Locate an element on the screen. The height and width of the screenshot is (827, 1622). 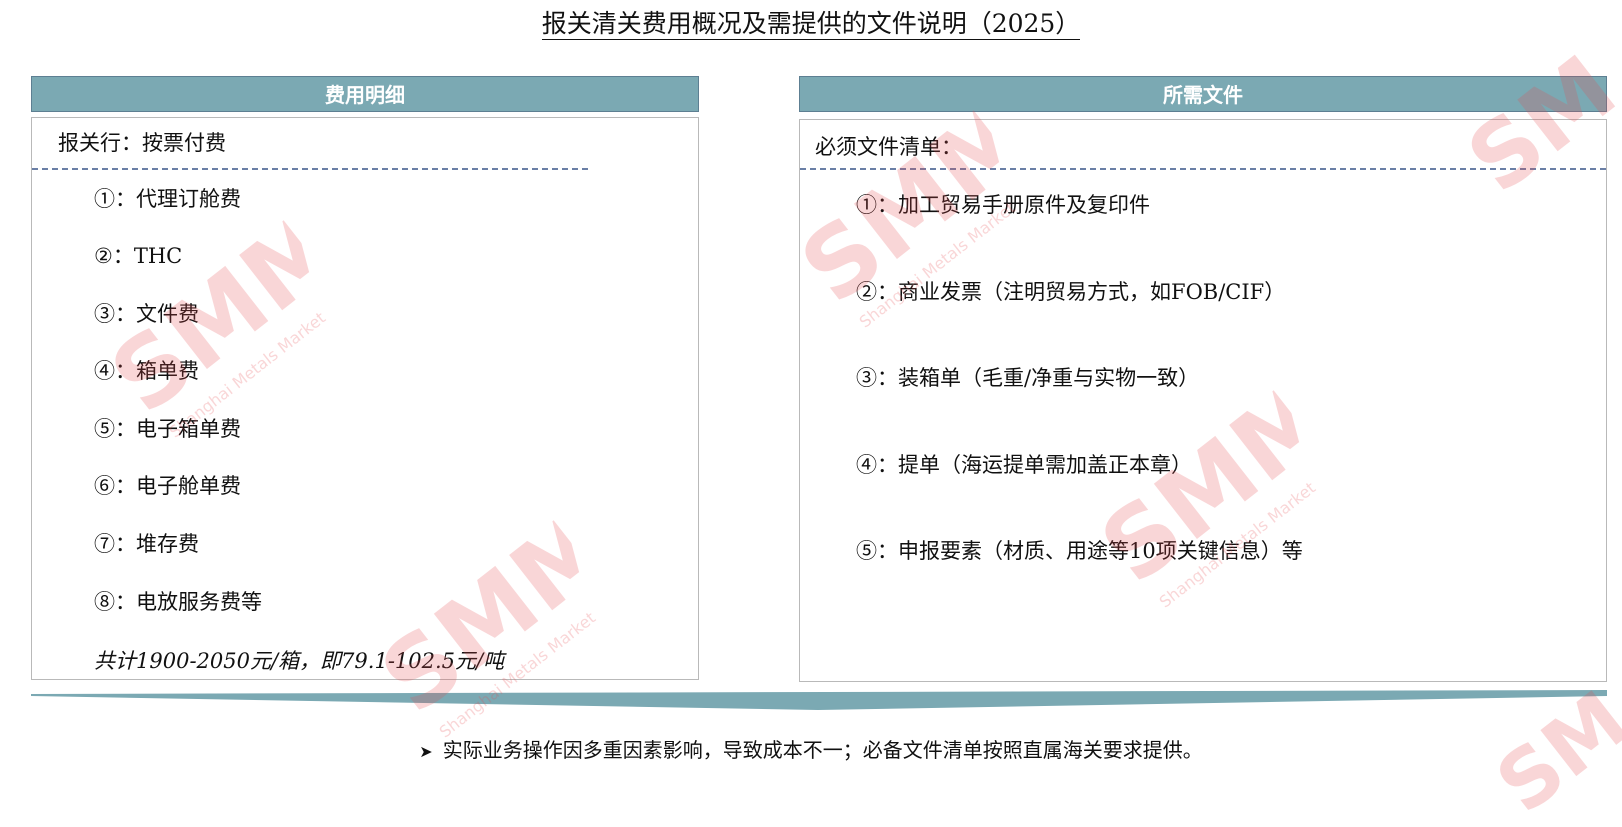
footnote-text: 实际业务操作因多重因素影响，导致成本不一；必备文件清单按照直属海关要求提供。 is located at coordinates (822, 750).